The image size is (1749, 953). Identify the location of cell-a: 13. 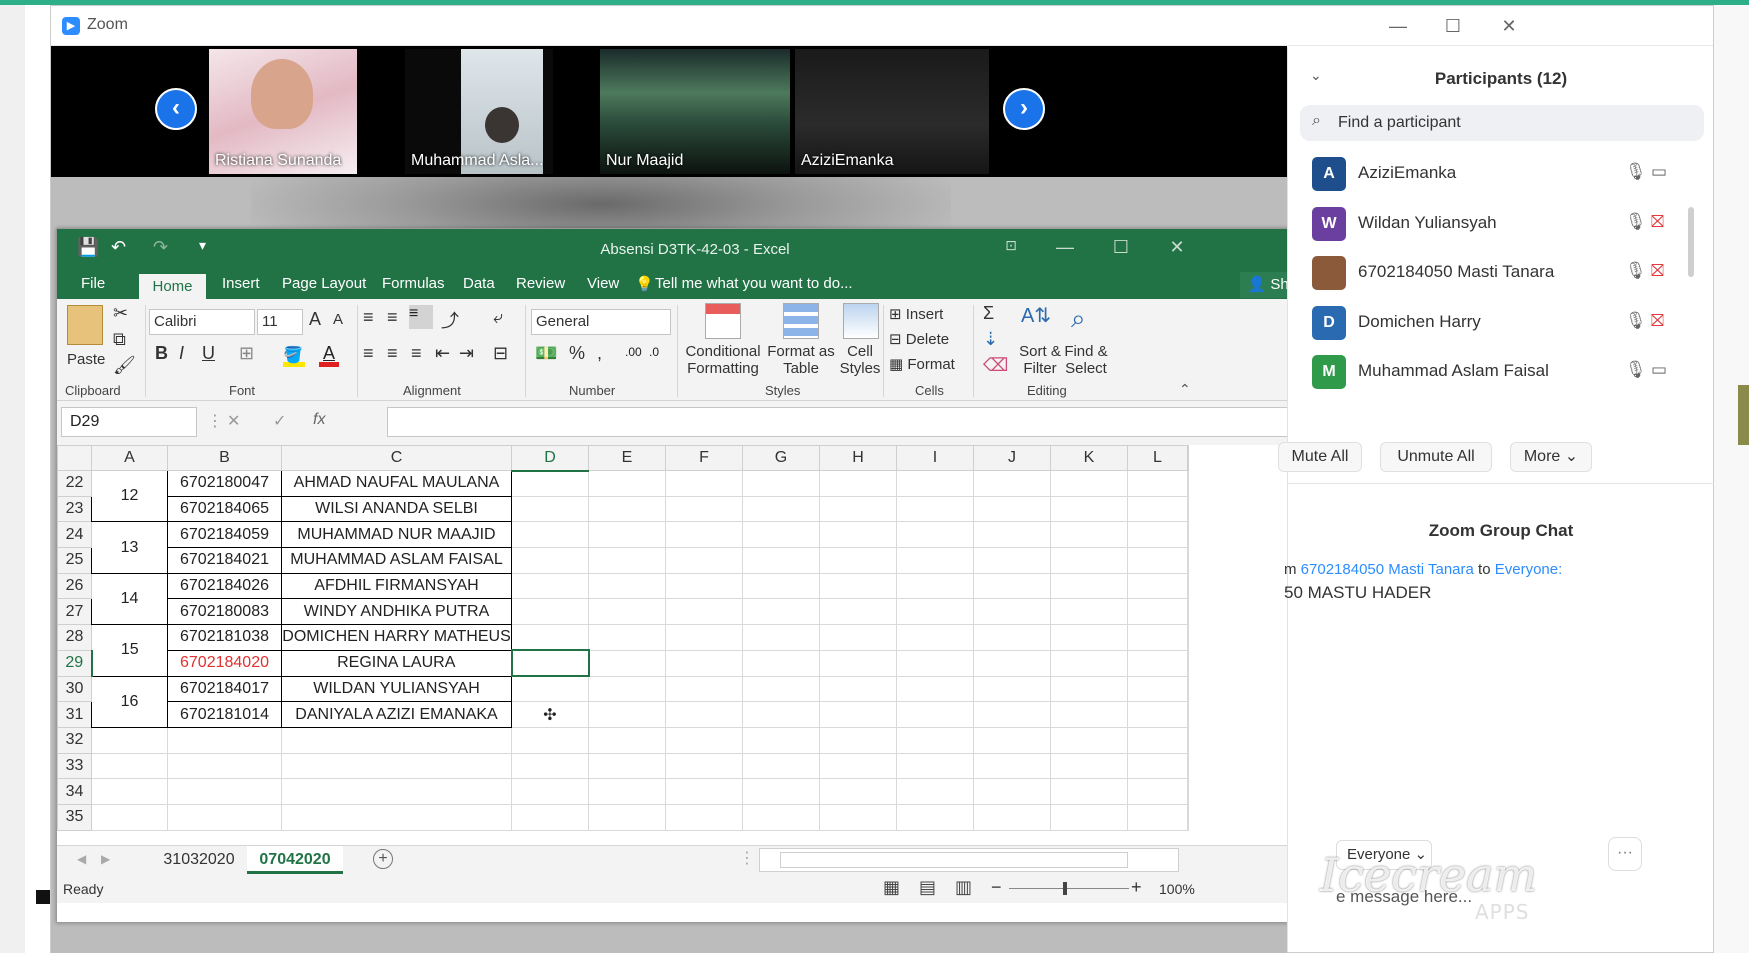
(129, 547).